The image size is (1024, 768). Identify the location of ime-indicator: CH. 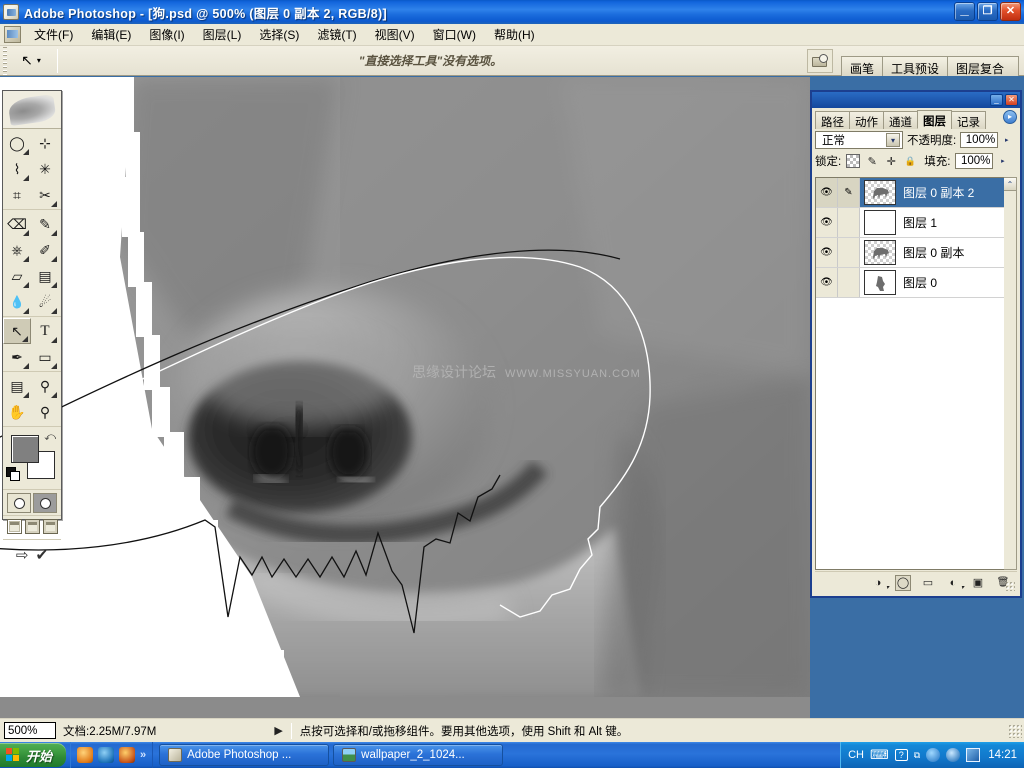
(856, 755).